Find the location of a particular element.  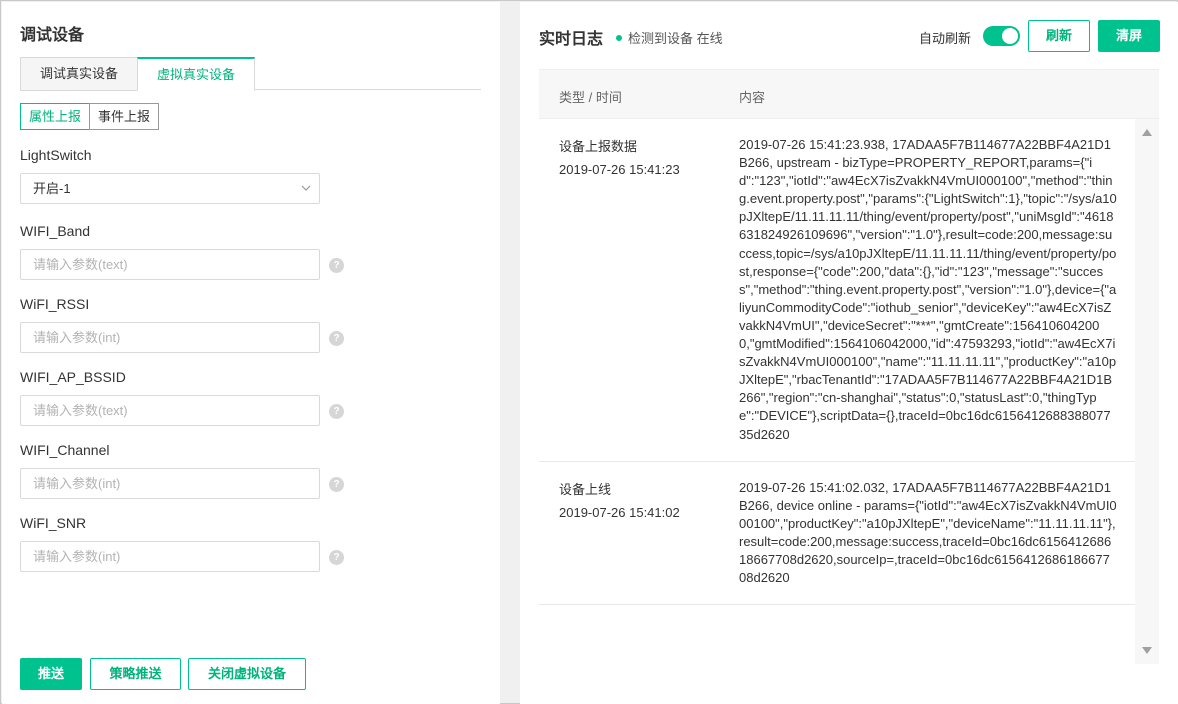

event-report-button: 事件上报 is located at coordinates (124, 116).